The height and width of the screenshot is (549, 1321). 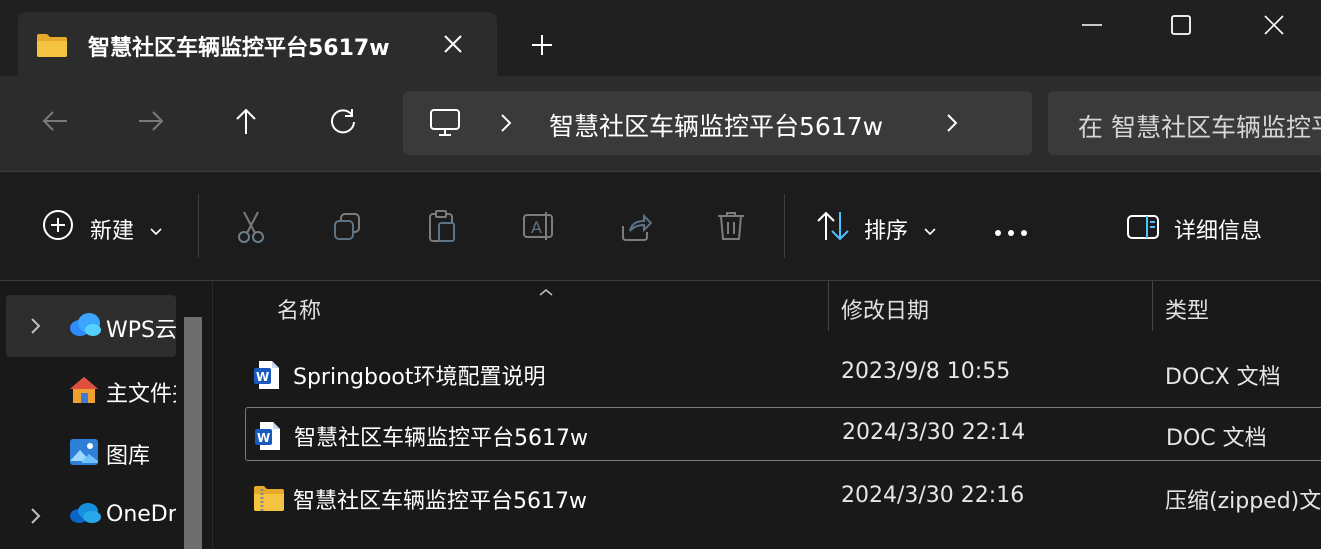 I want to click on plus-circle-icon, so click(x=58, y=227).